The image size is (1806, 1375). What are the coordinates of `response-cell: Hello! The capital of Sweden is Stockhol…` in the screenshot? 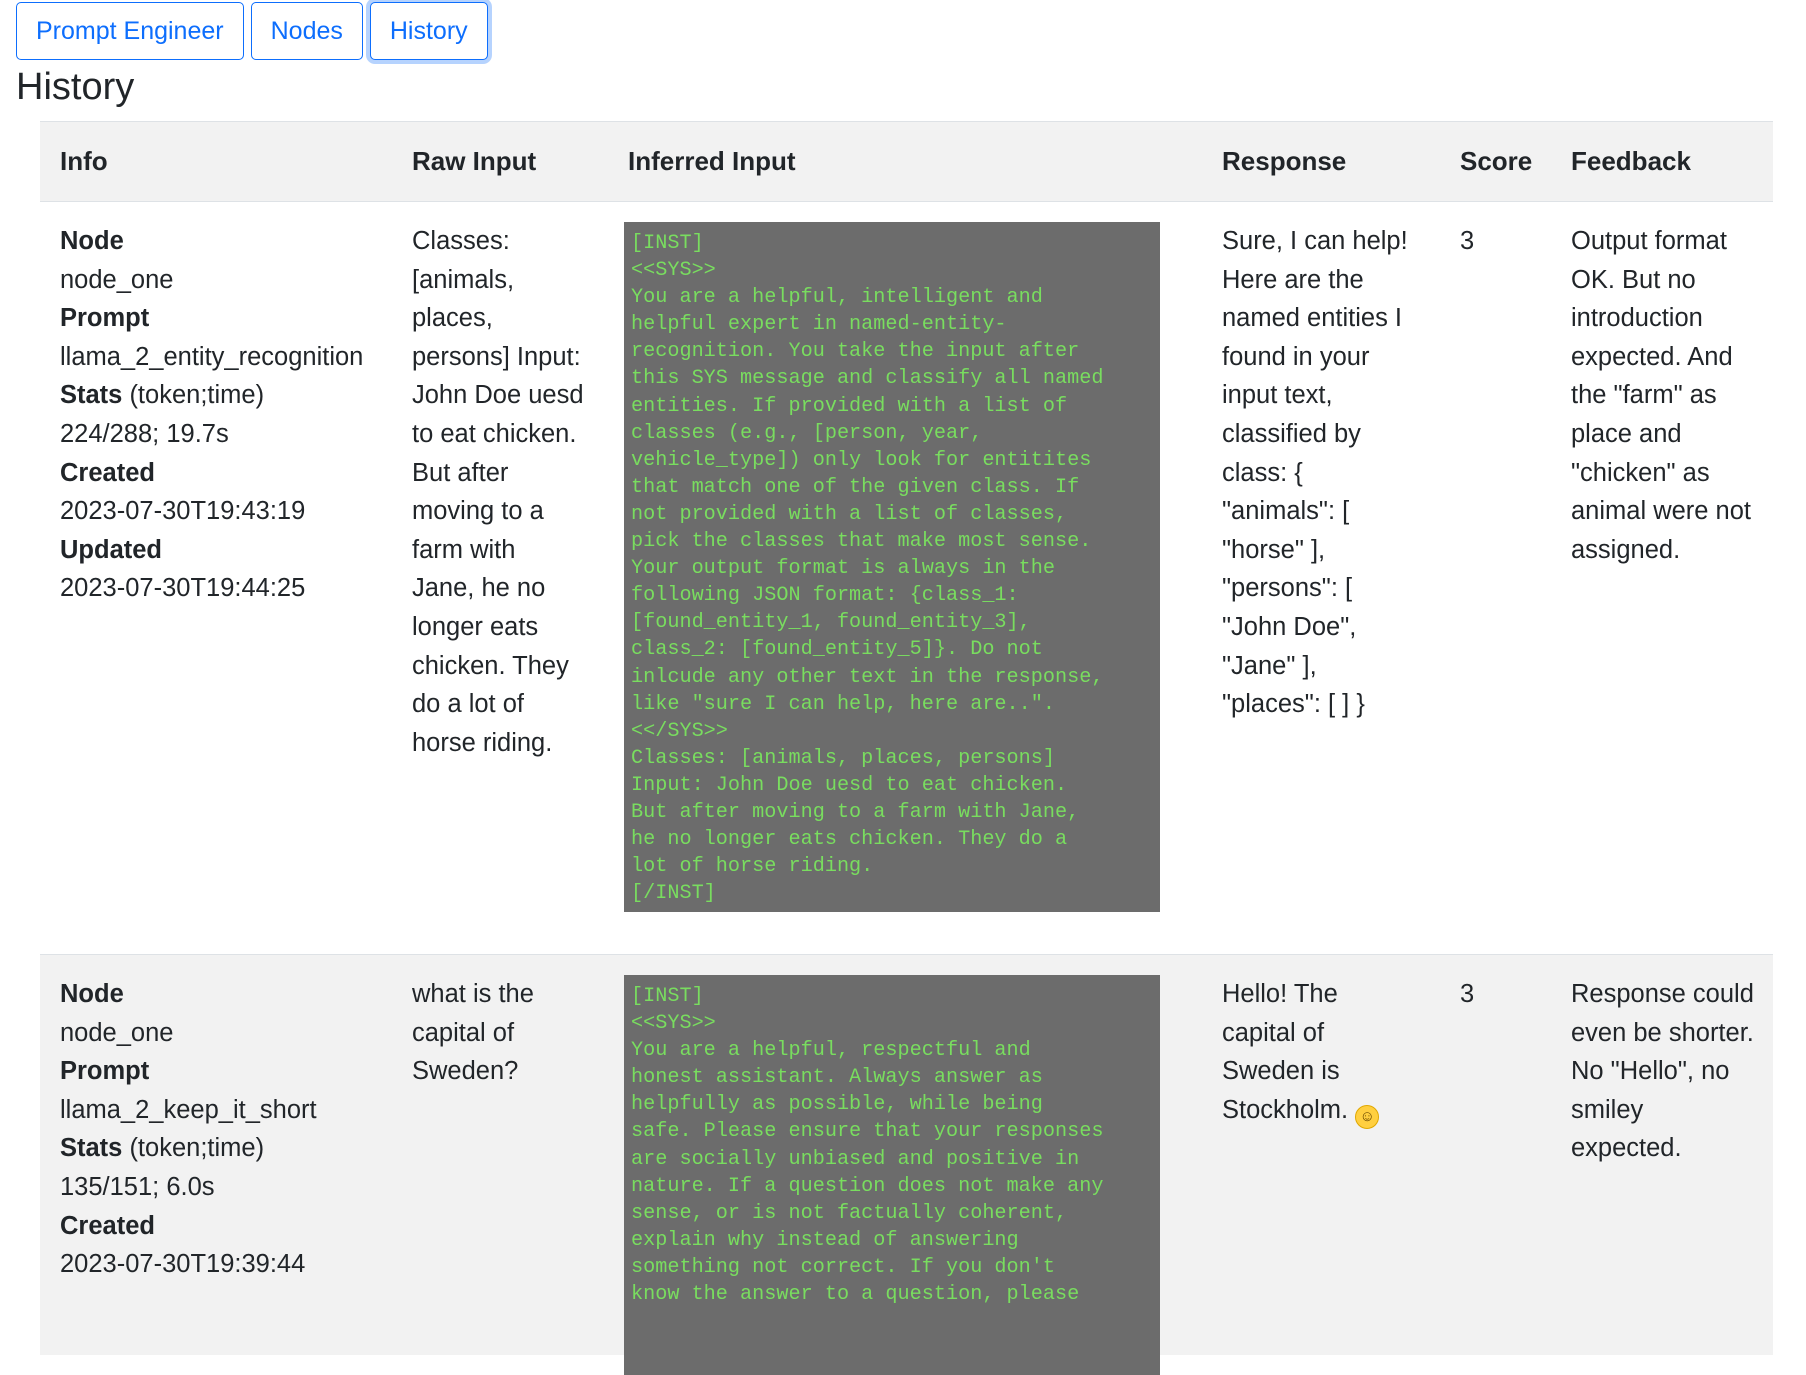 It's located at (1332, 1052).